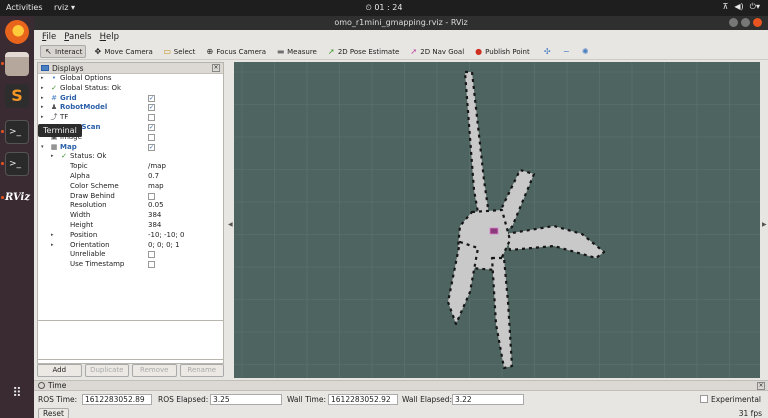 The height and width of the screenshot is (418, 768). Describe the element at coordinates (130, 206) in the screenshot. I see `display-row-resolution: Resolution 0.05` at that location.